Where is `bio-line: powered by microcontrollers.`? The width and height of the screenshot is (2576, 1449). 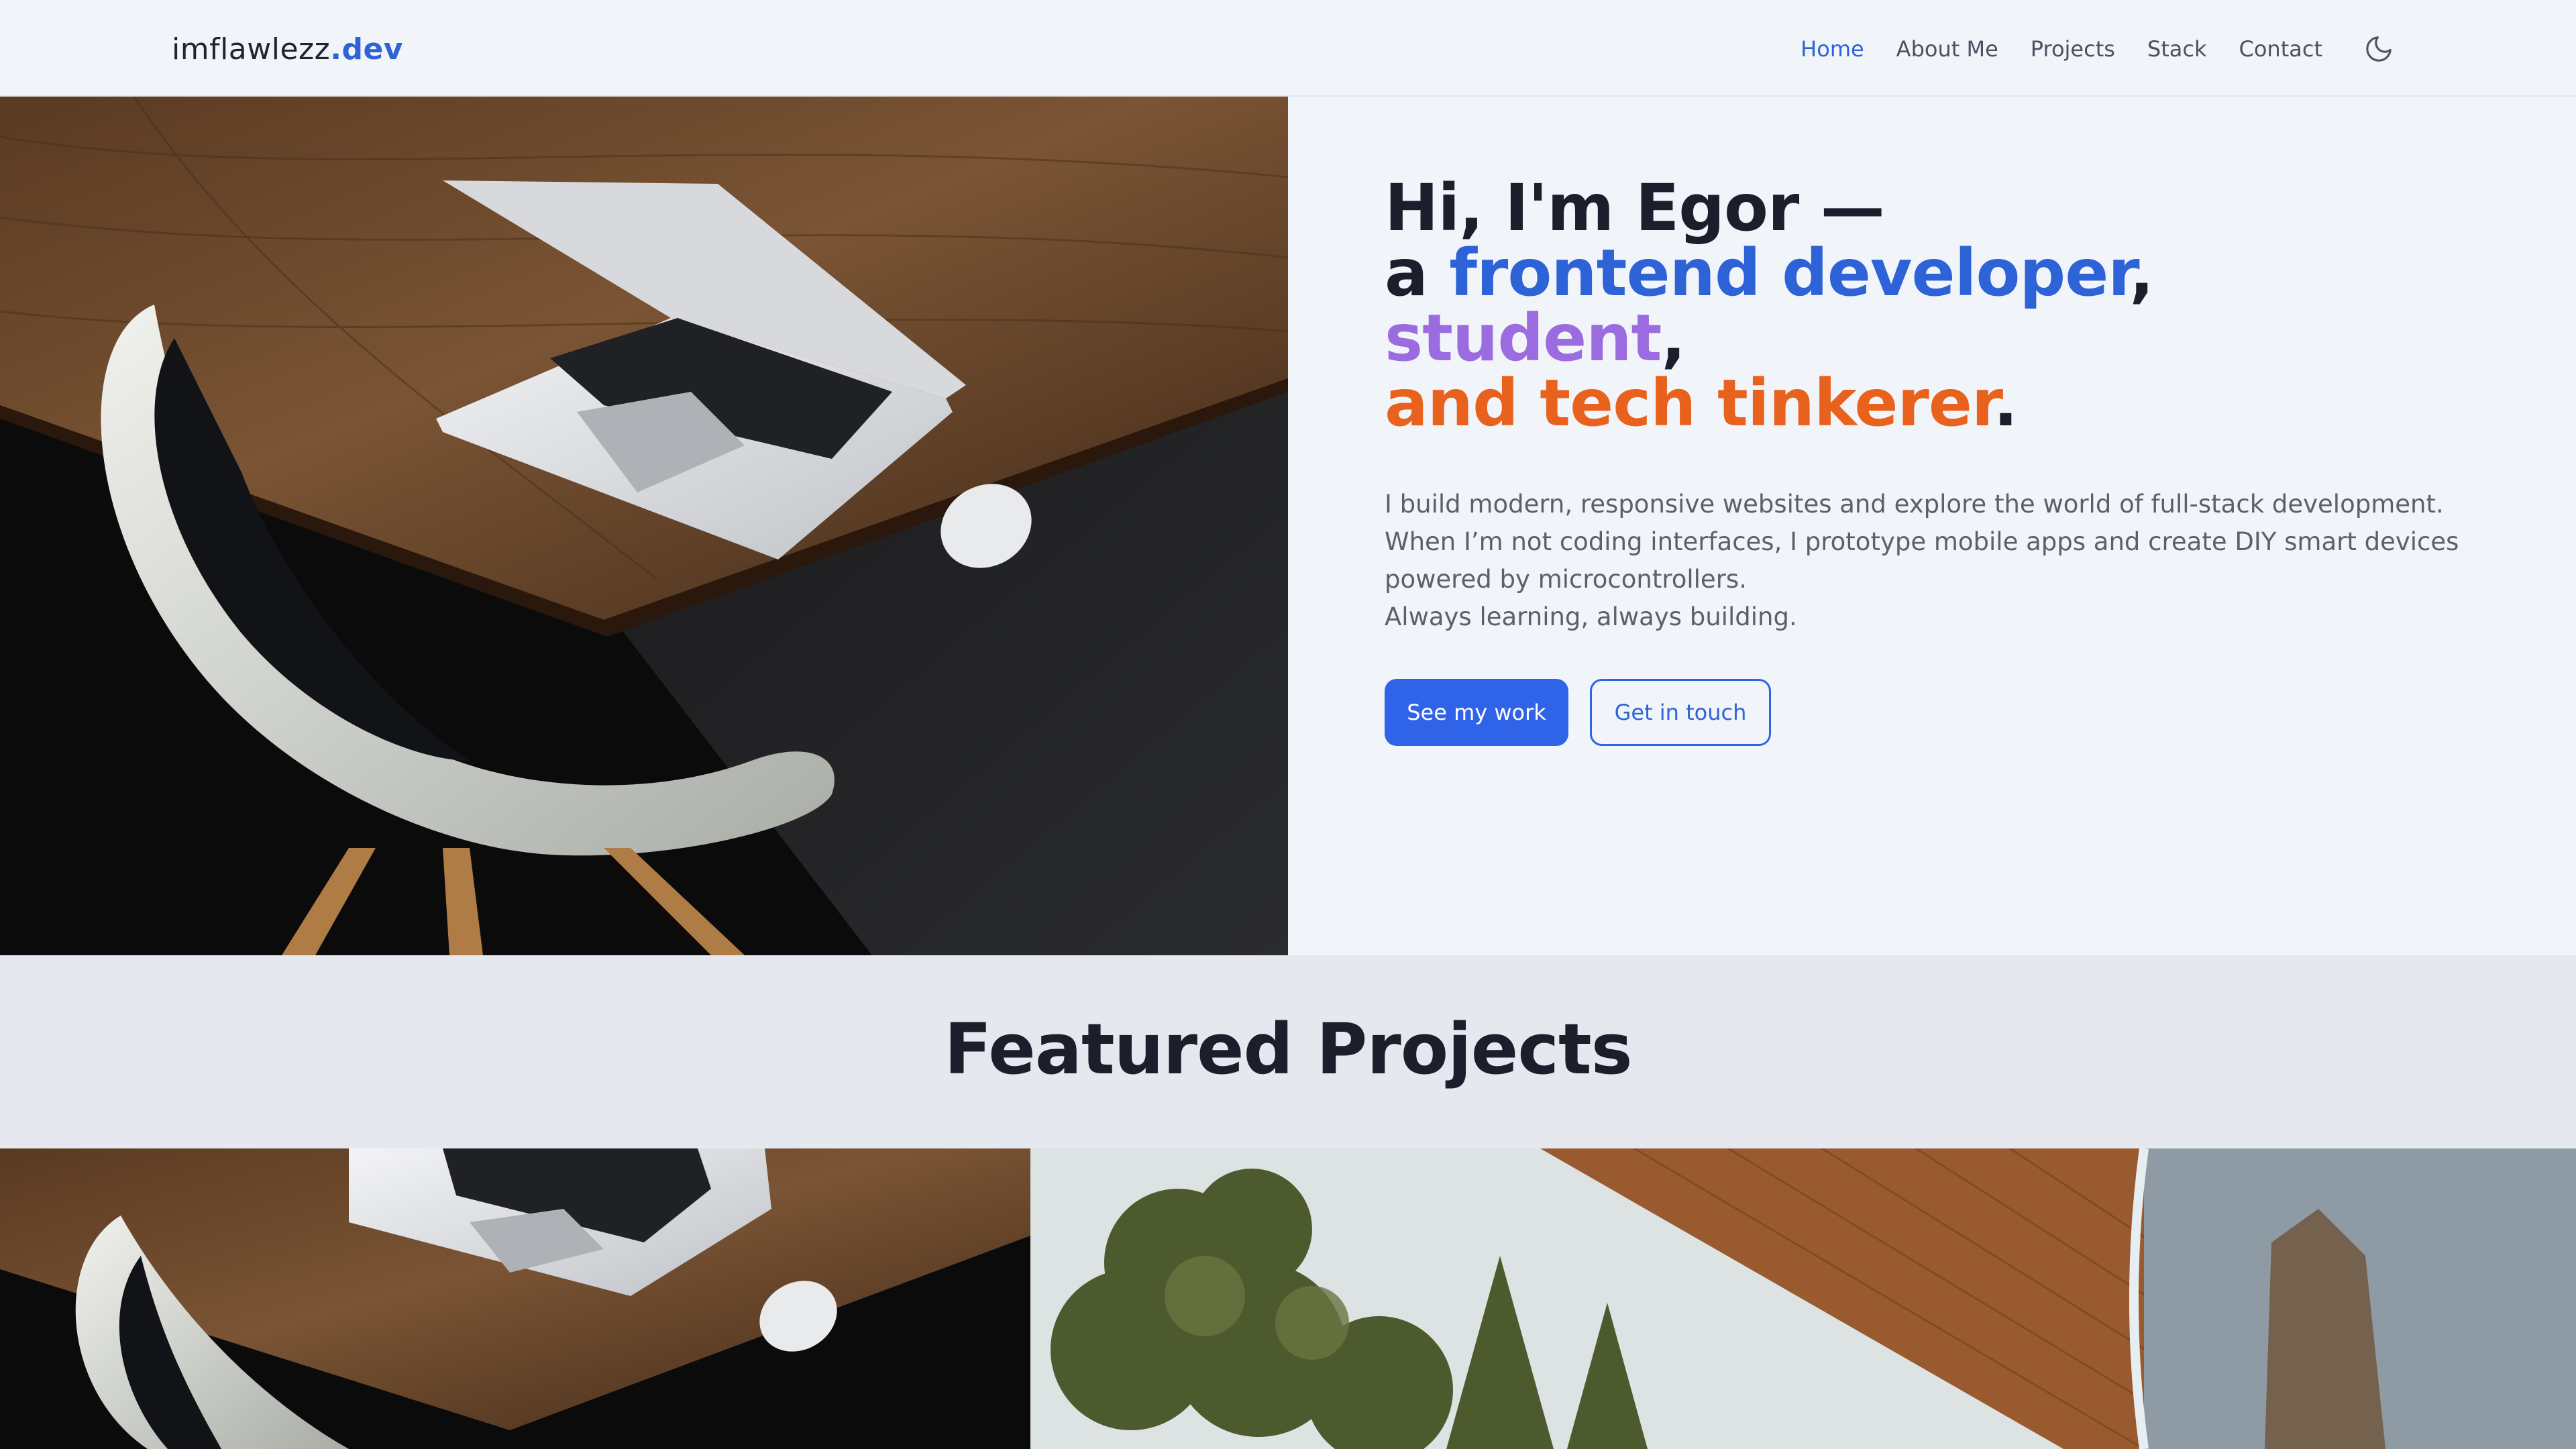 bio-line: powered by microcontrollers. is located at coordinates (1566, 579).